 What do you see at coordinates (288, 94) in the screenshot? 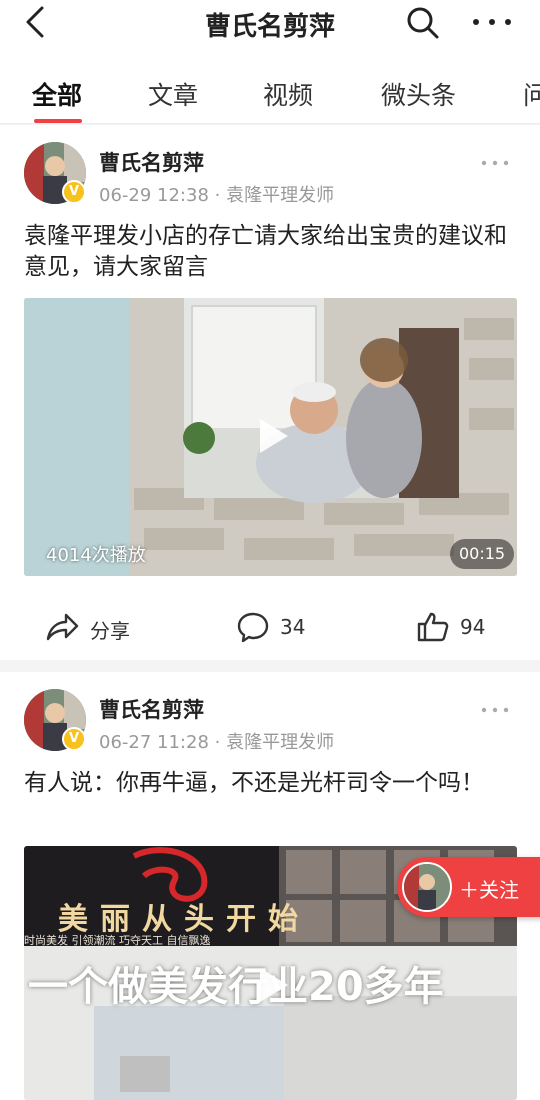
I see `tab-videos: 视频` at bounding box center [288, 94].